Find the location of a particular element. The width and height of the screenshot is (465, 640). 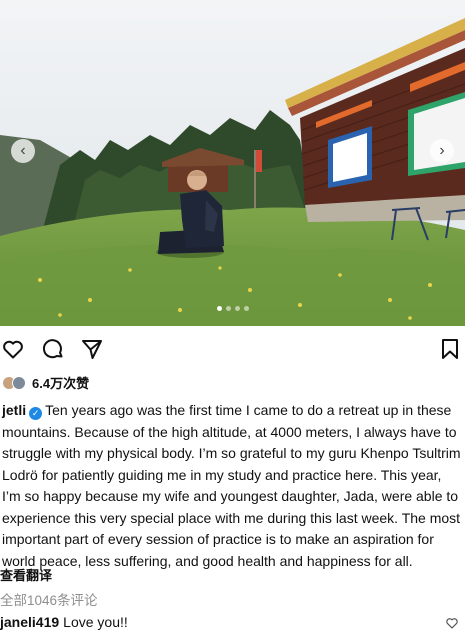

comment-row: janeli419 Love you!! is located at coordinates (64, 622).